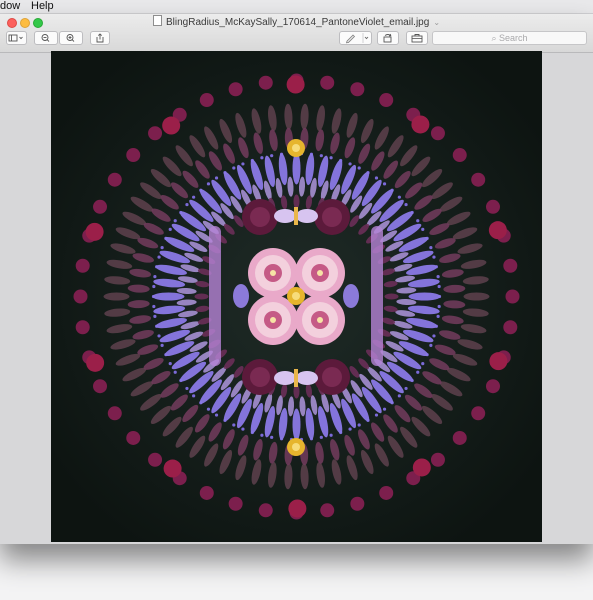 The image size is (593, 600). I want to click on chevron-down-icon: ⌄, so click(436, 22).